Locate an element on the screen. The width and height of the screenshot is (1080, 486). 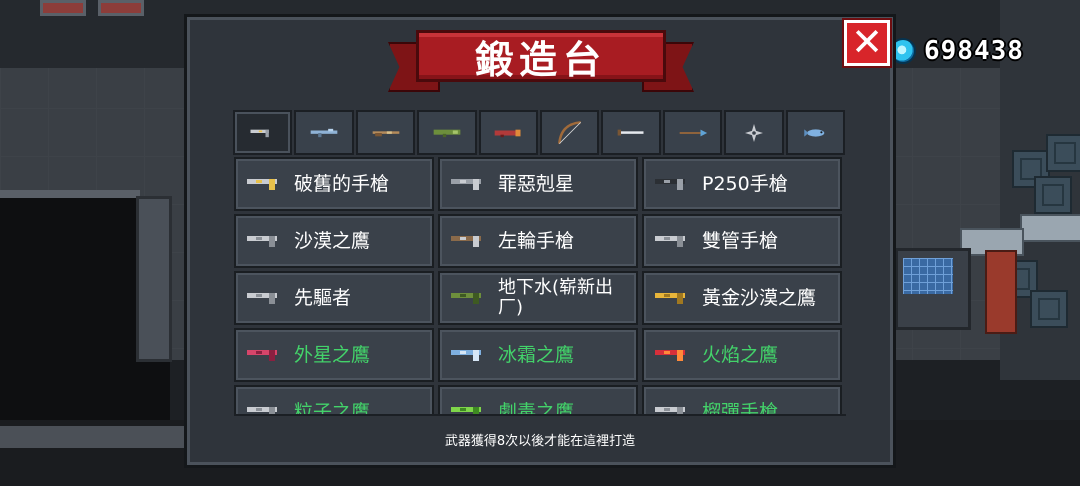
ribbon-banner: 鍛造台 is located at coordinates (541, 56).